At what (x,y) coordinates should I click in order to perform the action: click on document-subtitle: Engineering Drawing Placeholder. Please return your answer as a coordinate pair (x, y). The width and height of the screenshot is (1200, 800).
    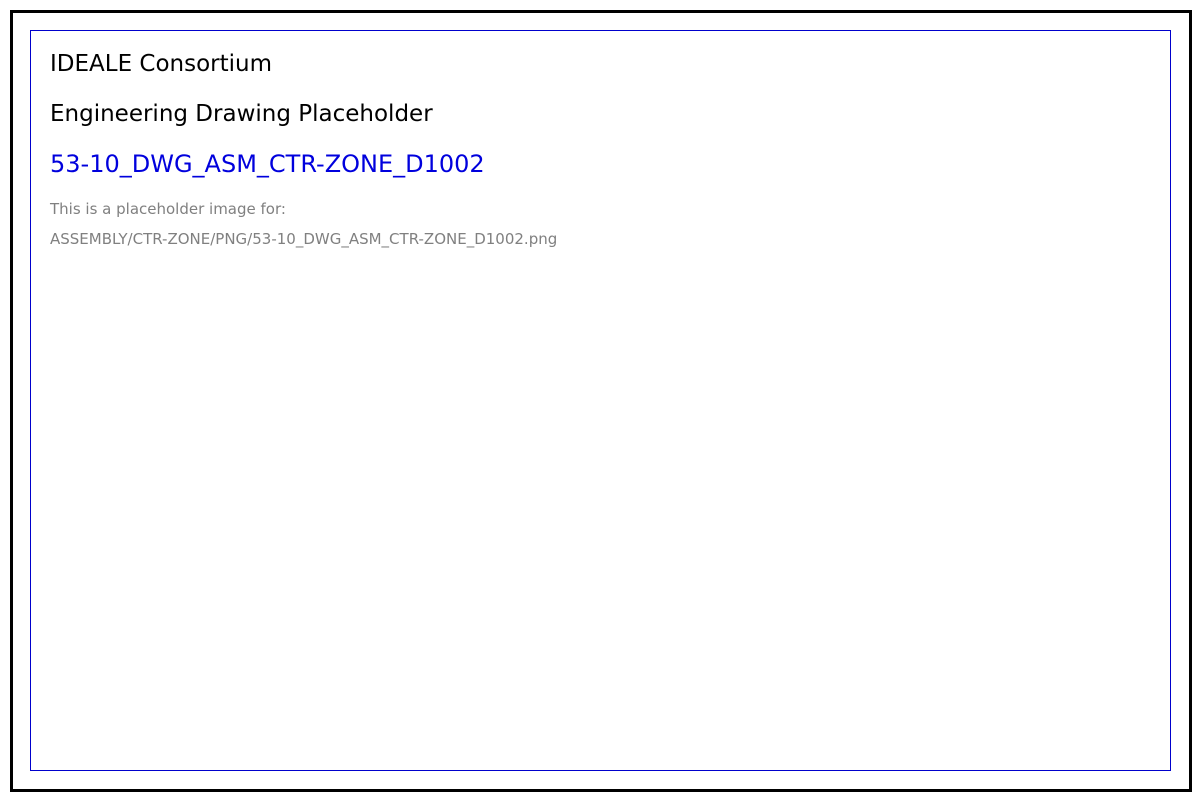
    Looking at the image, I should click on (241, 114).